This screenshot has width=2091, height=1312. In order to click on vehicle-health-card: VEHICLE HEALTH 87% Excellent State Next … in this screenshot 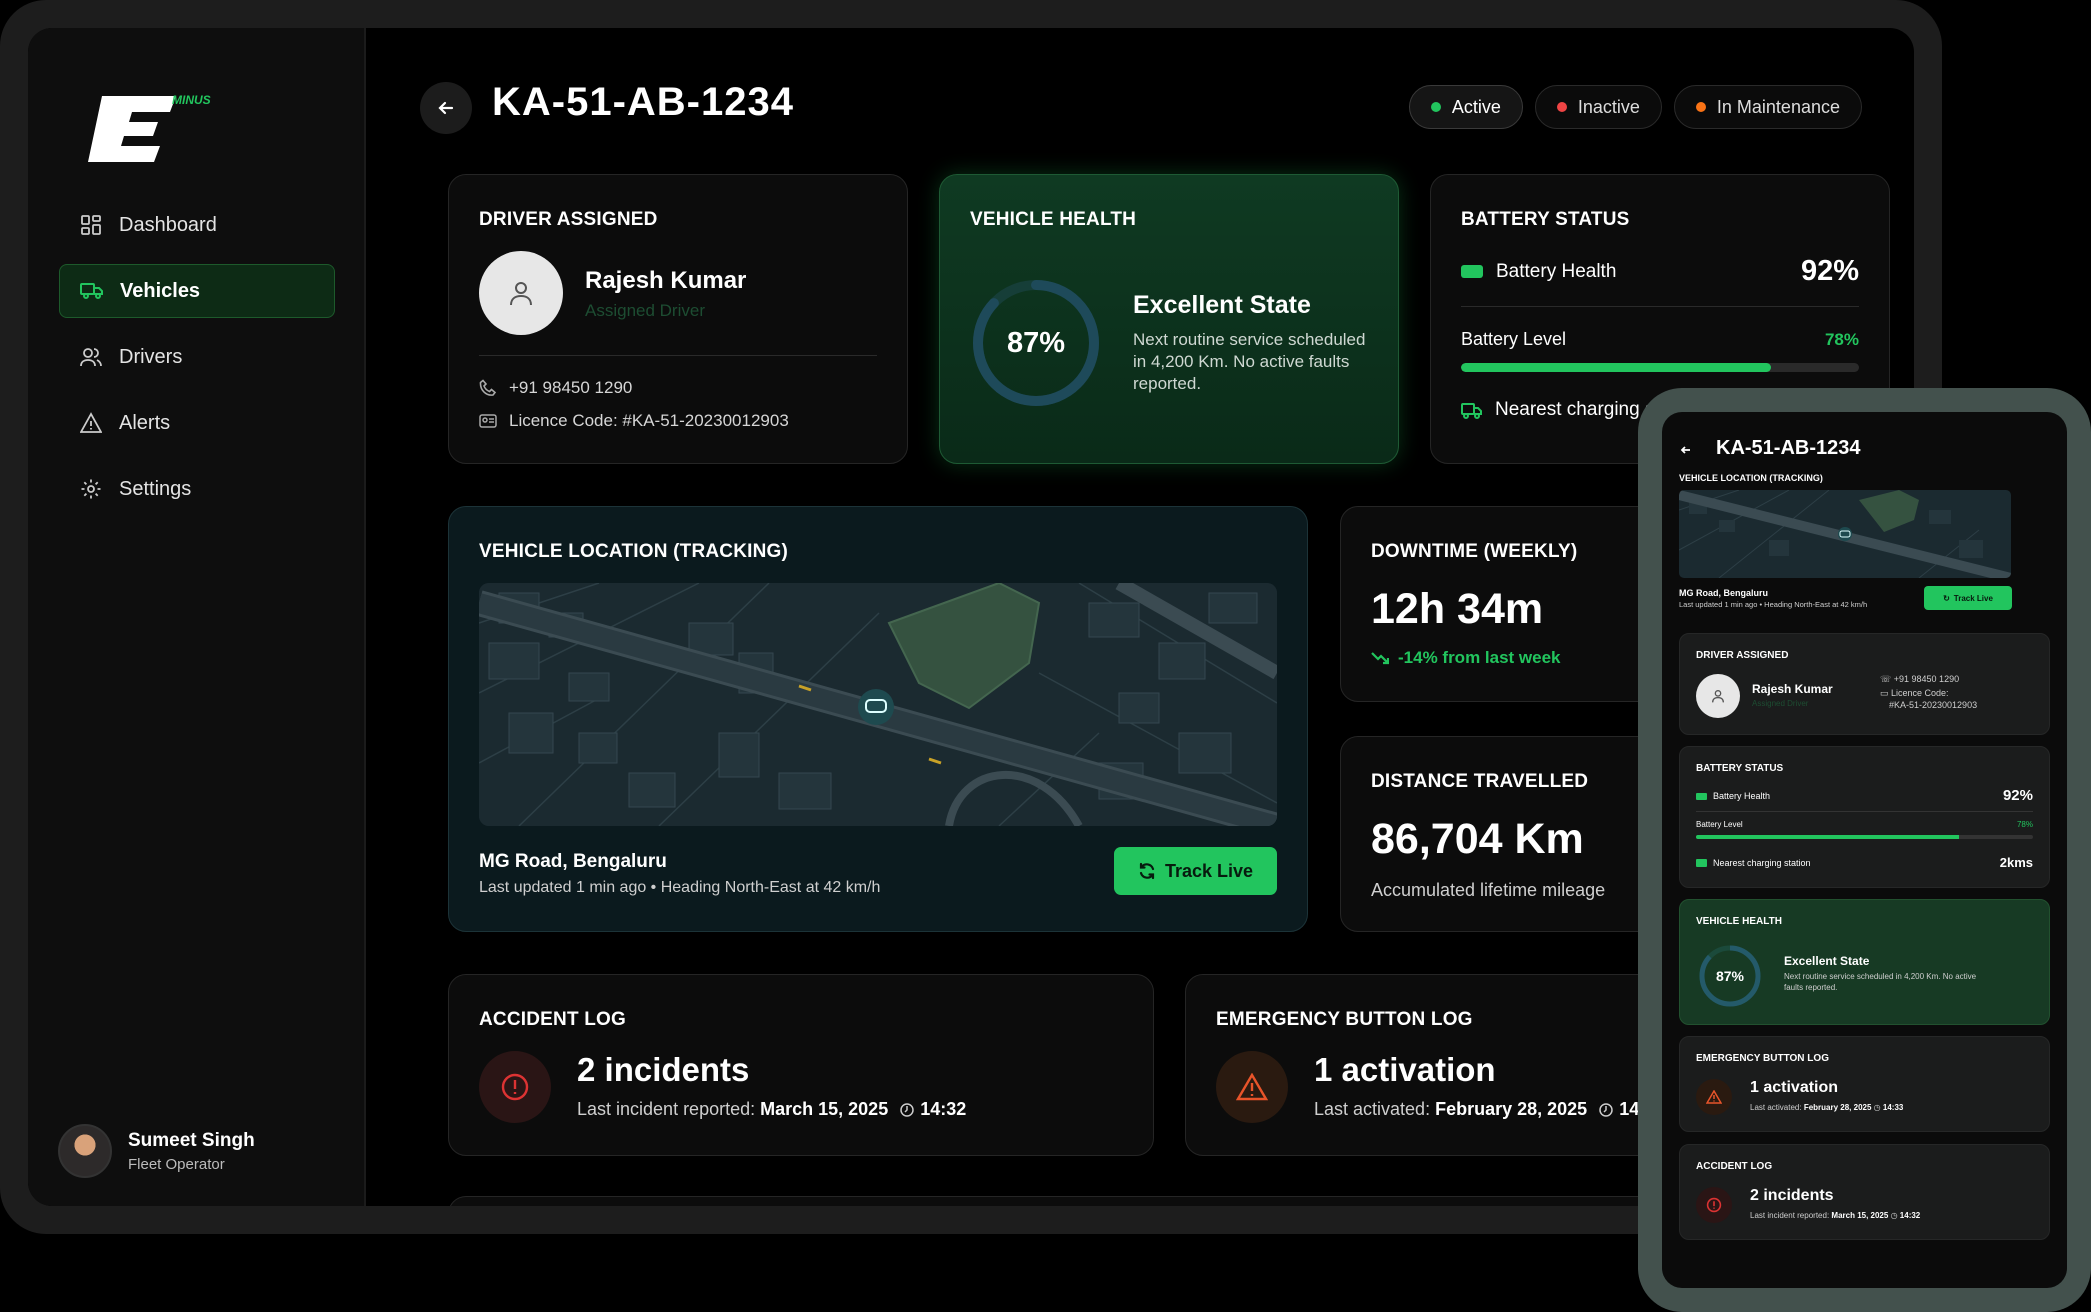, I will do `click(1169, 319)`.